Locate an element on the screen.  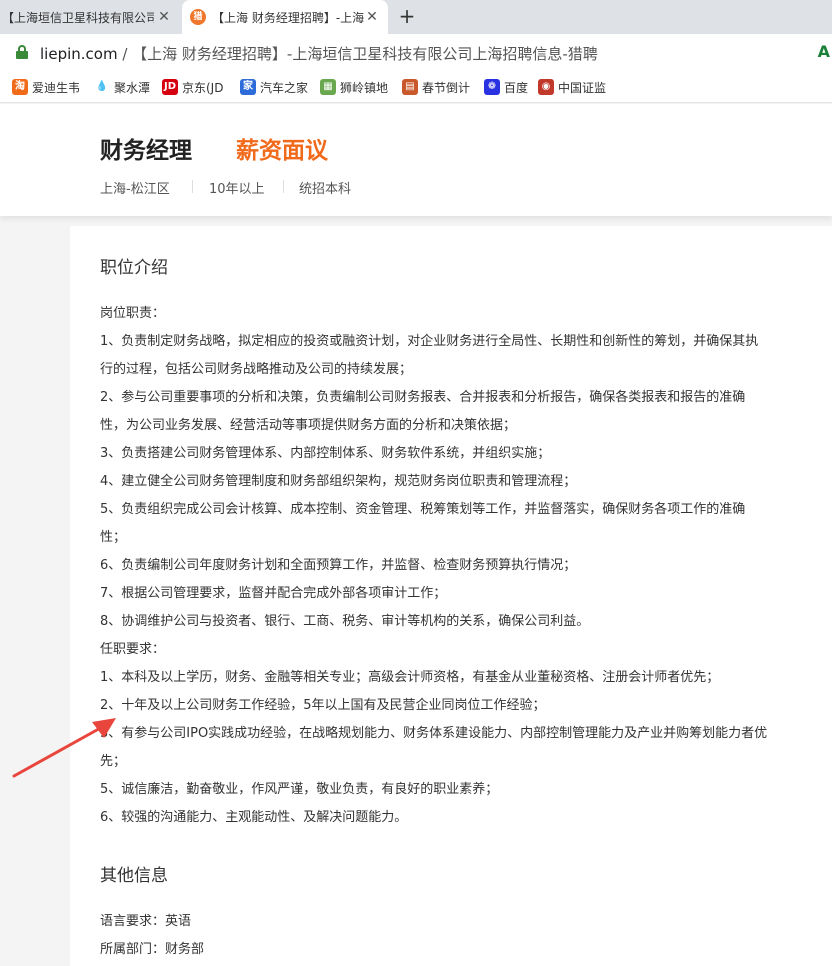
salary: 薪资面议 is located at coordinates (282, 151).